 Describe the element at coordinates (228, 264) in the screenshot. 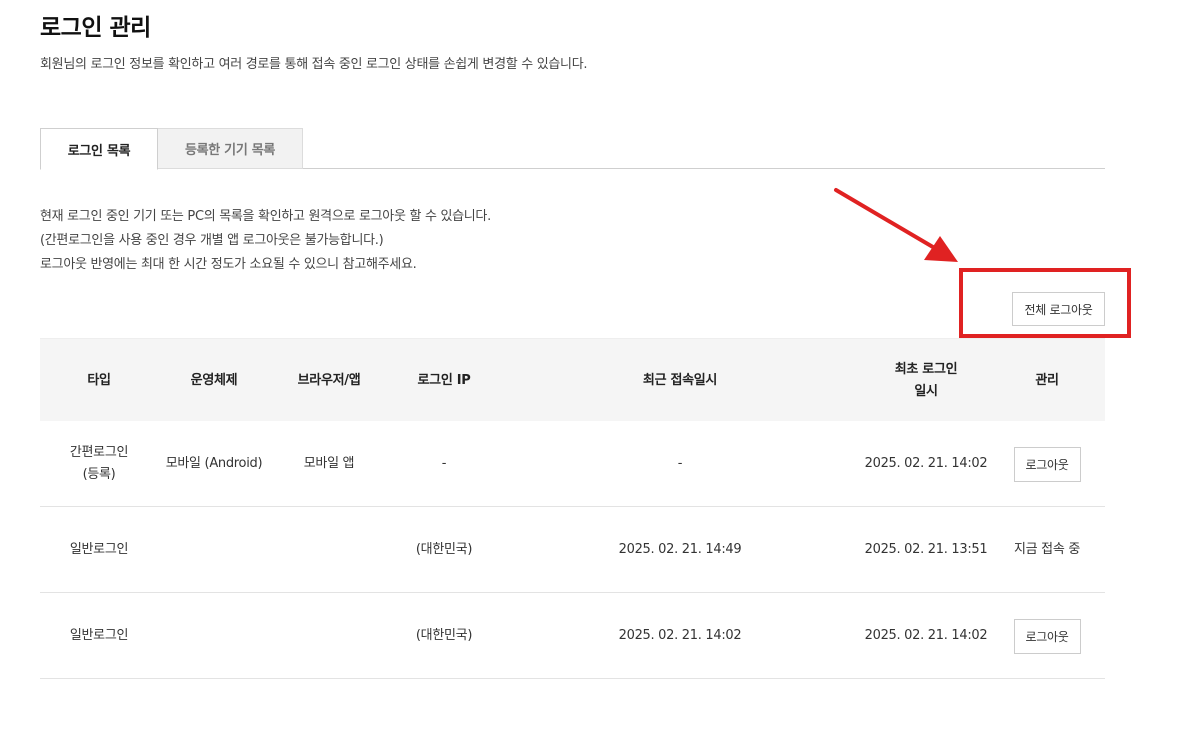

I see `info-line: 로그아웃 반영에는 최대 한 시간 정도가 소요될 수 있으니 참고해주세요.` at that location.